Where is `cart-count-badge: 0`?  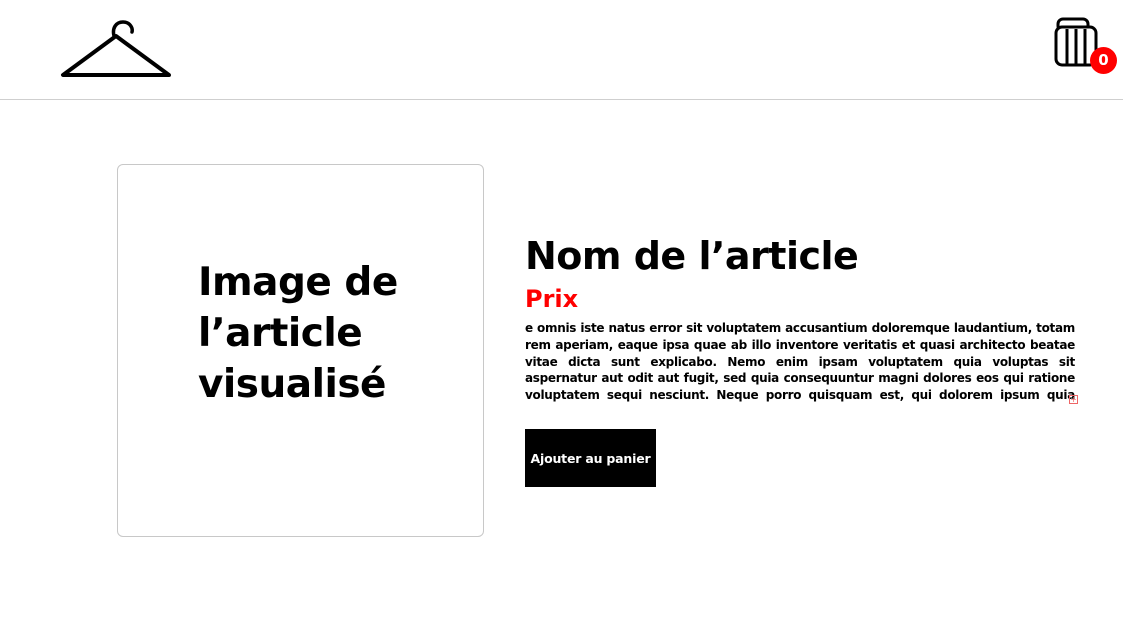 cart-count-badge: 0 is located at coordinates (1103, 60).